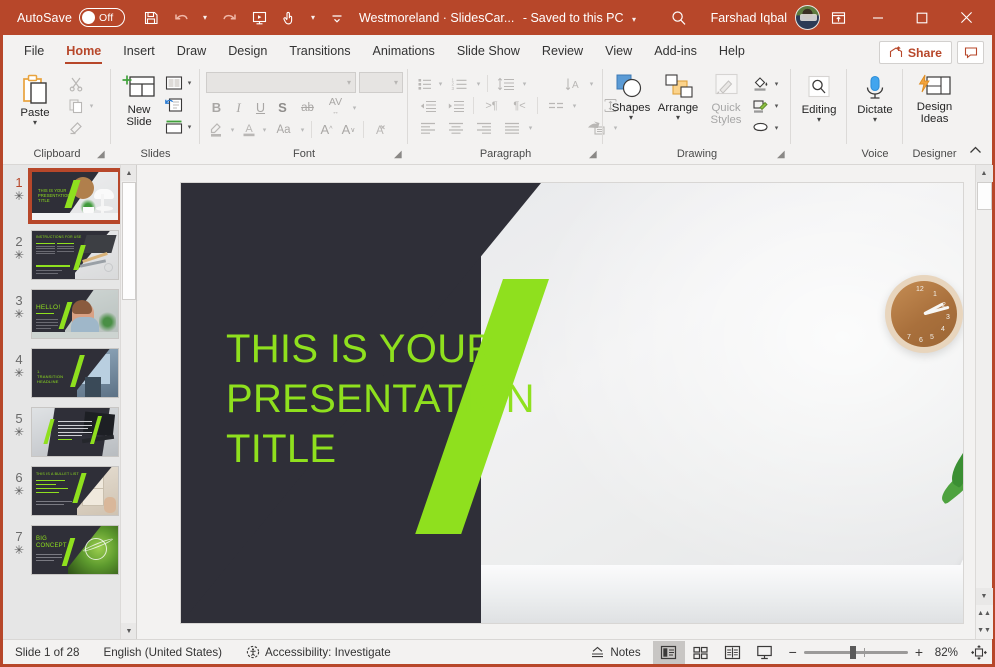 Image resolution: width=995 pixels, height=667 pixels. Describe the element at coordinates (455, 105) in the screenshot. I see `increase-indent-icon` at that location.